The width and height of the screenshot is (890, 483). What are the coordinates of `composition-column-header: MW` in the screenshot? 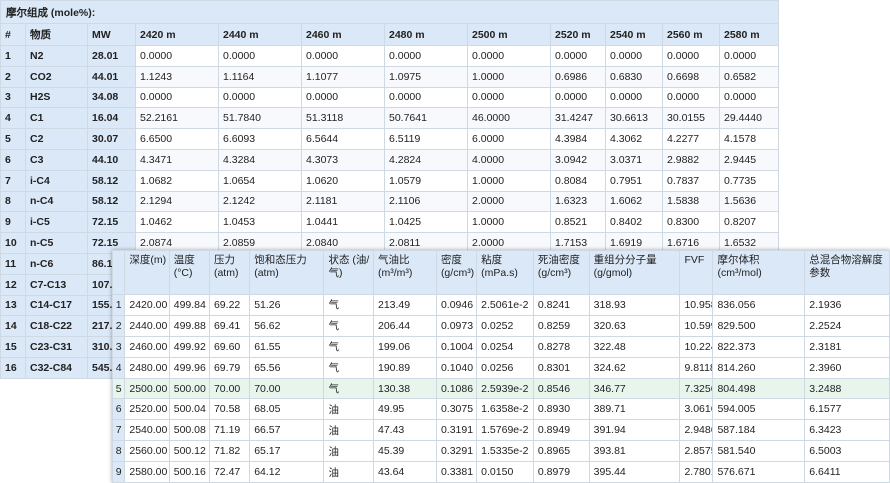 It's located at (111, 34).